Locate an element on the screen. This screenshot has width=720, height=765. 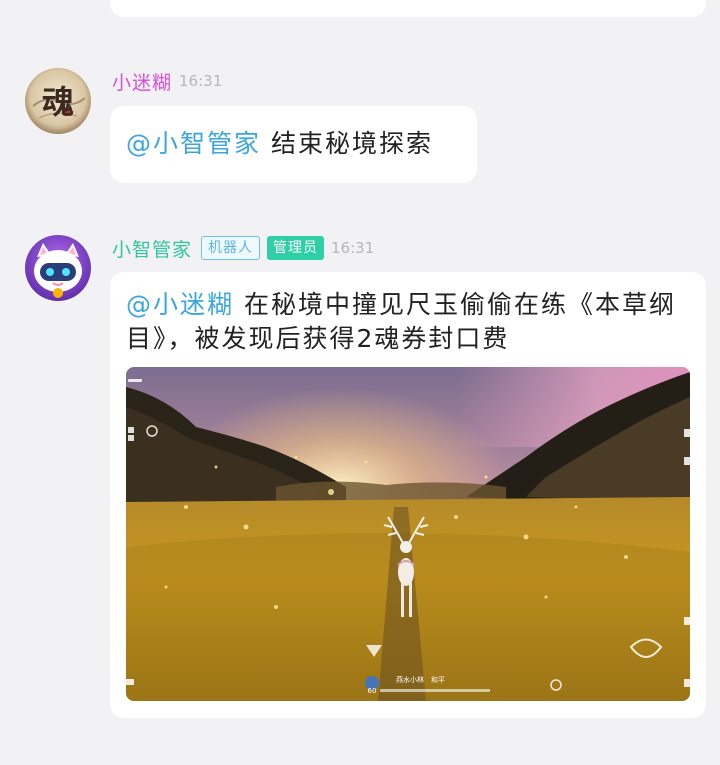
admin-tag: 管理员 is located at coordinates (296, 248).